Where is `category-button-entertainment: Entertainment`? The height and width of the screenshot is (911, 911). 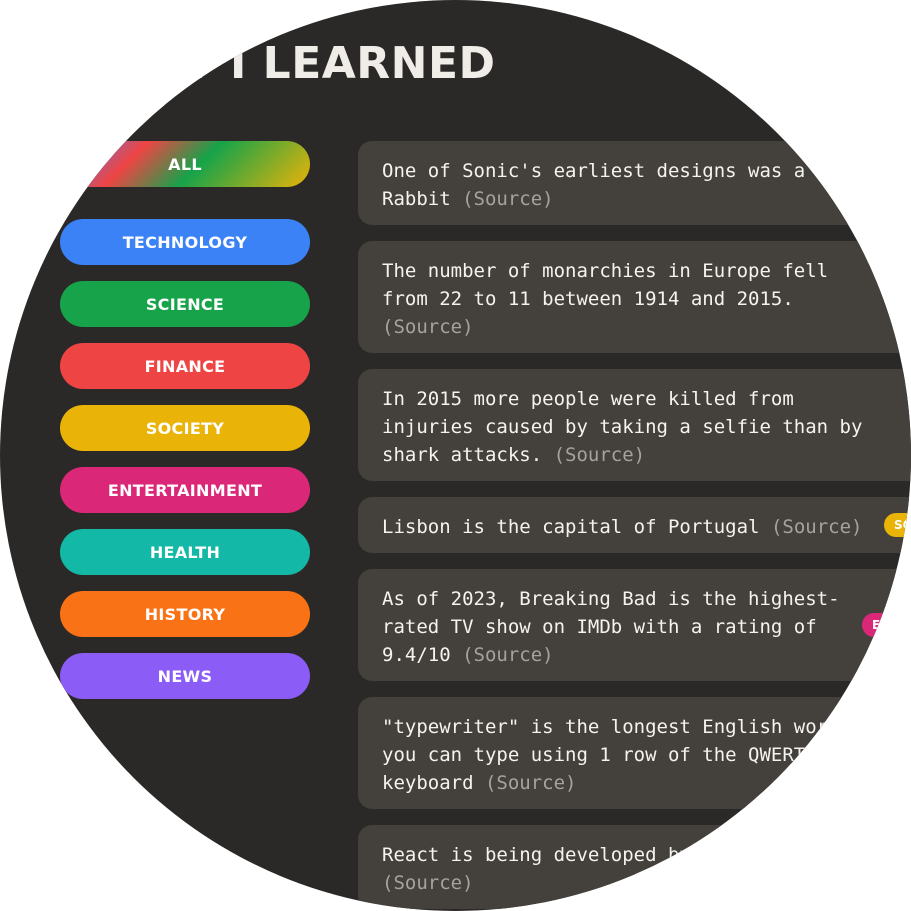 category-button-entertainment: Entertainment is located at coordinates (185, 490).